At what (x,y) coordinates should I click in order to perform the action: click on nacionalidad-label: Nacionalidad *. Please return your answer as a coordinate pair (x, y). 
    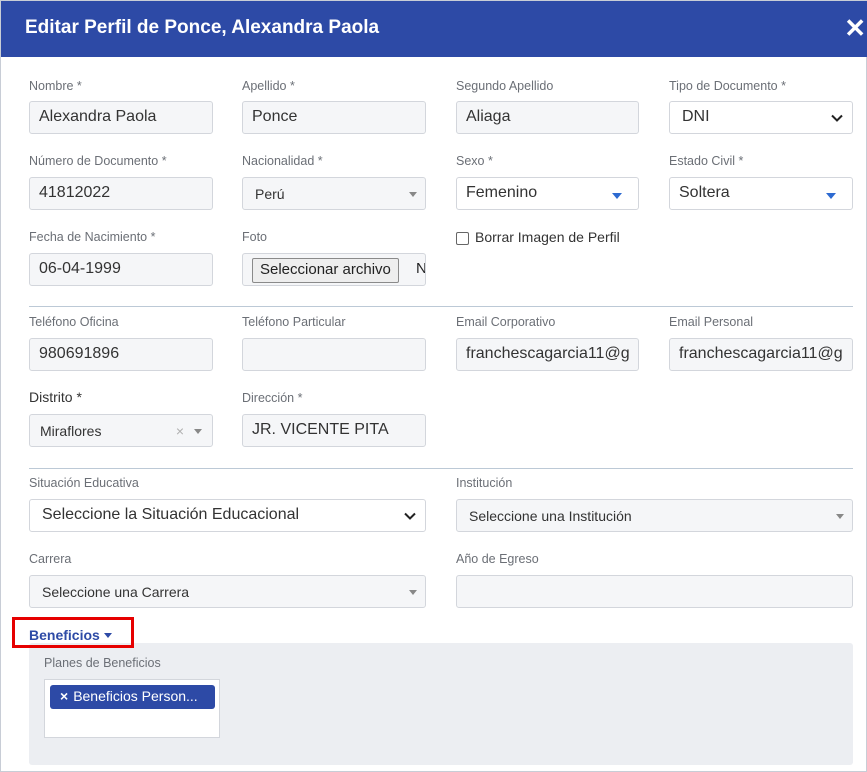
    Looking at the image, I should click on (282, 161).